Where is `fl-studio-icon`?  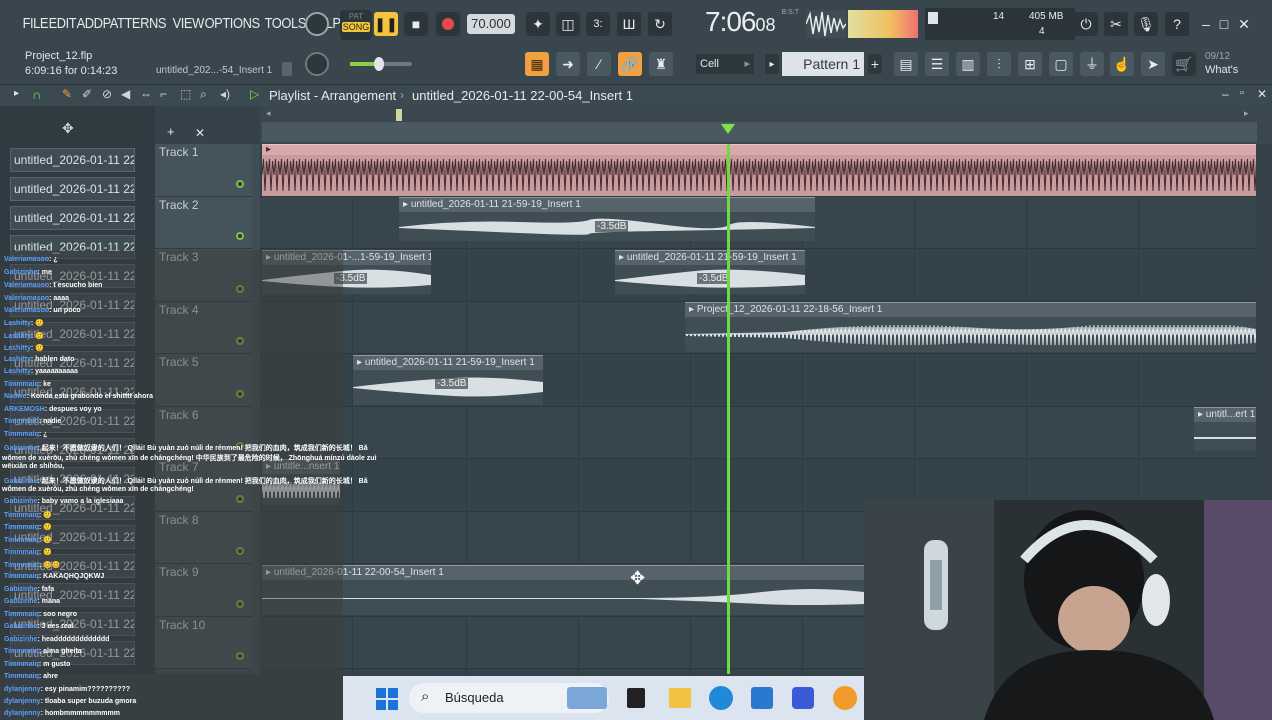 fl-studio-icon is located at coordinates (845, 698).